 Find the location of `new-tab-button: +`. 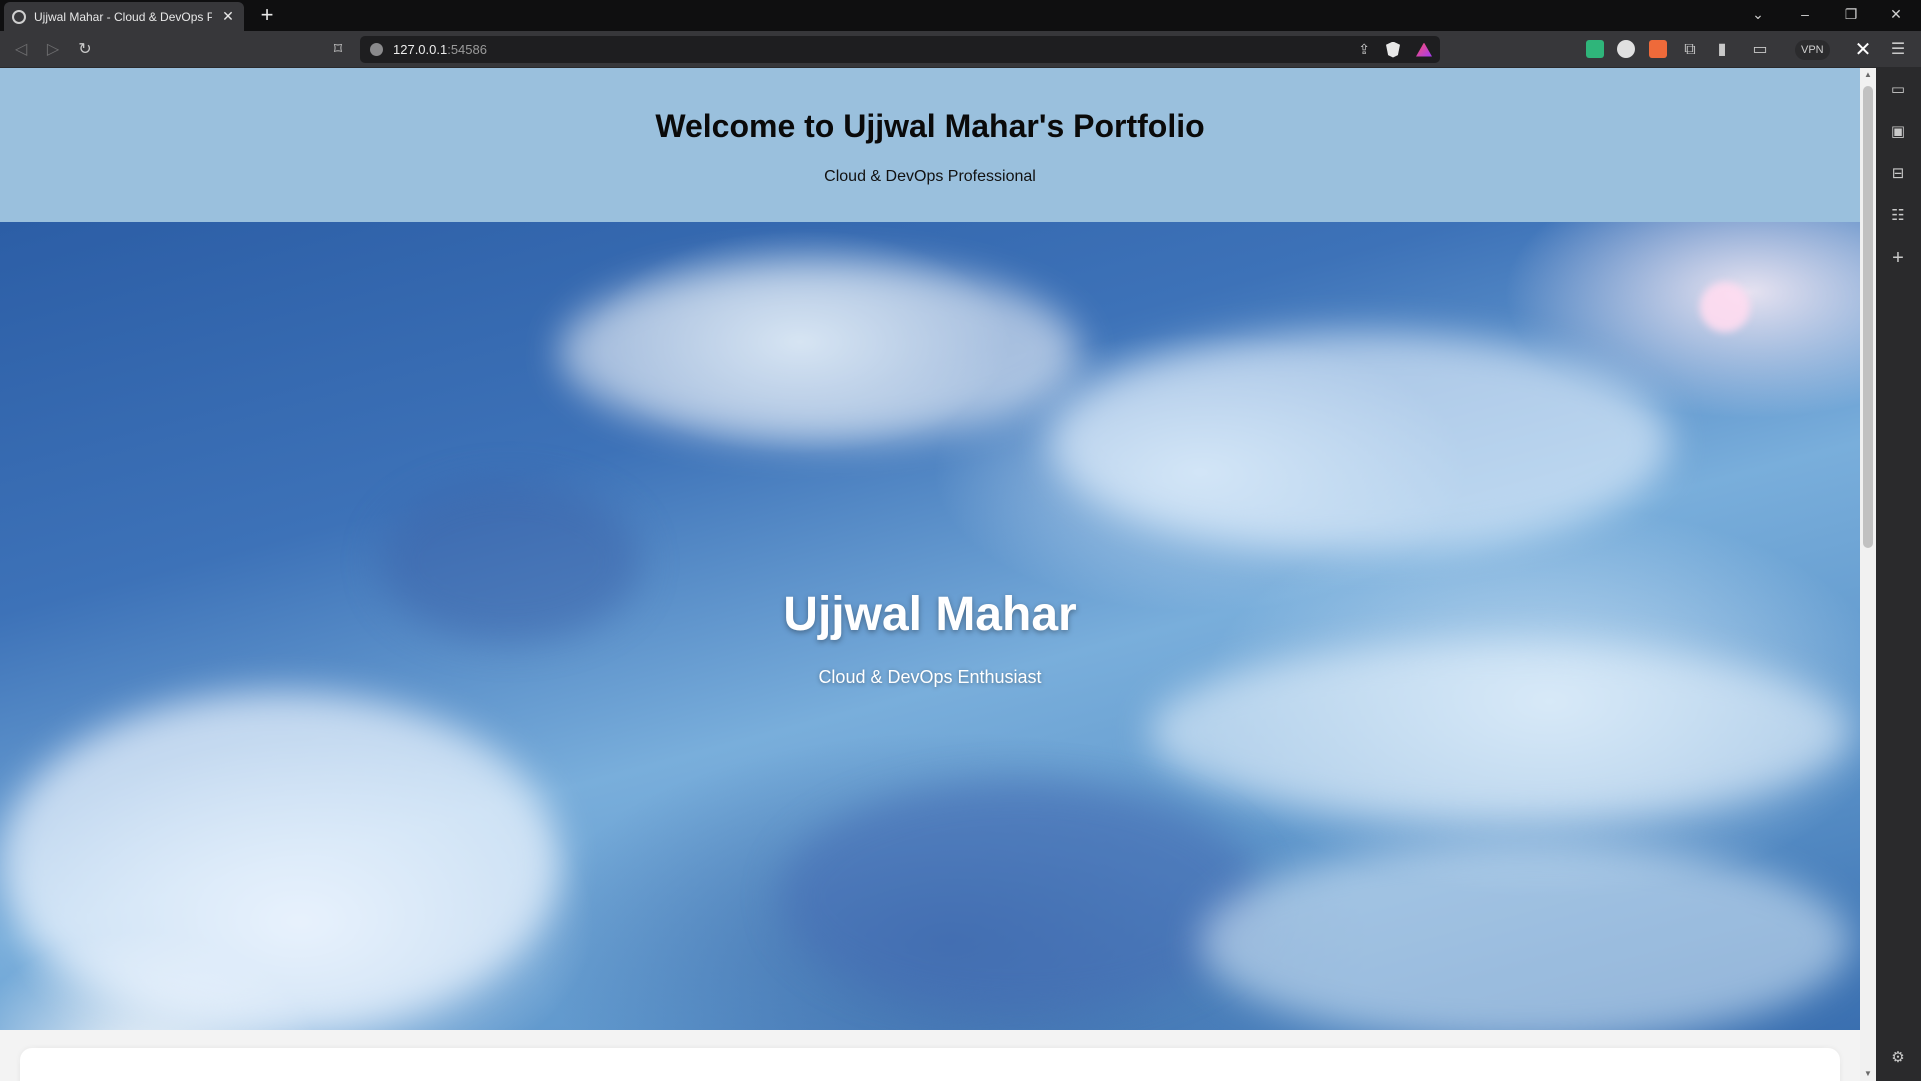

new-tab-button: + is located at coordinates (267, 15).